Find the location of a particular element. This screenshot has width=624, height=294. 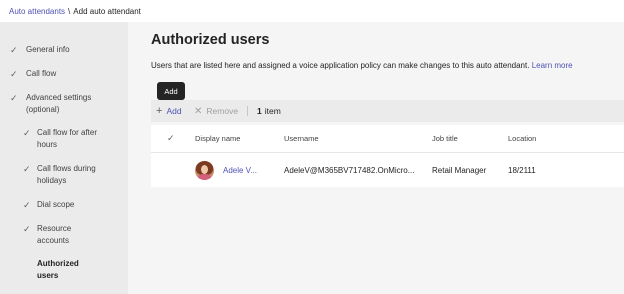

step-label-line2: (optional) is located at coordinates (43, 109).